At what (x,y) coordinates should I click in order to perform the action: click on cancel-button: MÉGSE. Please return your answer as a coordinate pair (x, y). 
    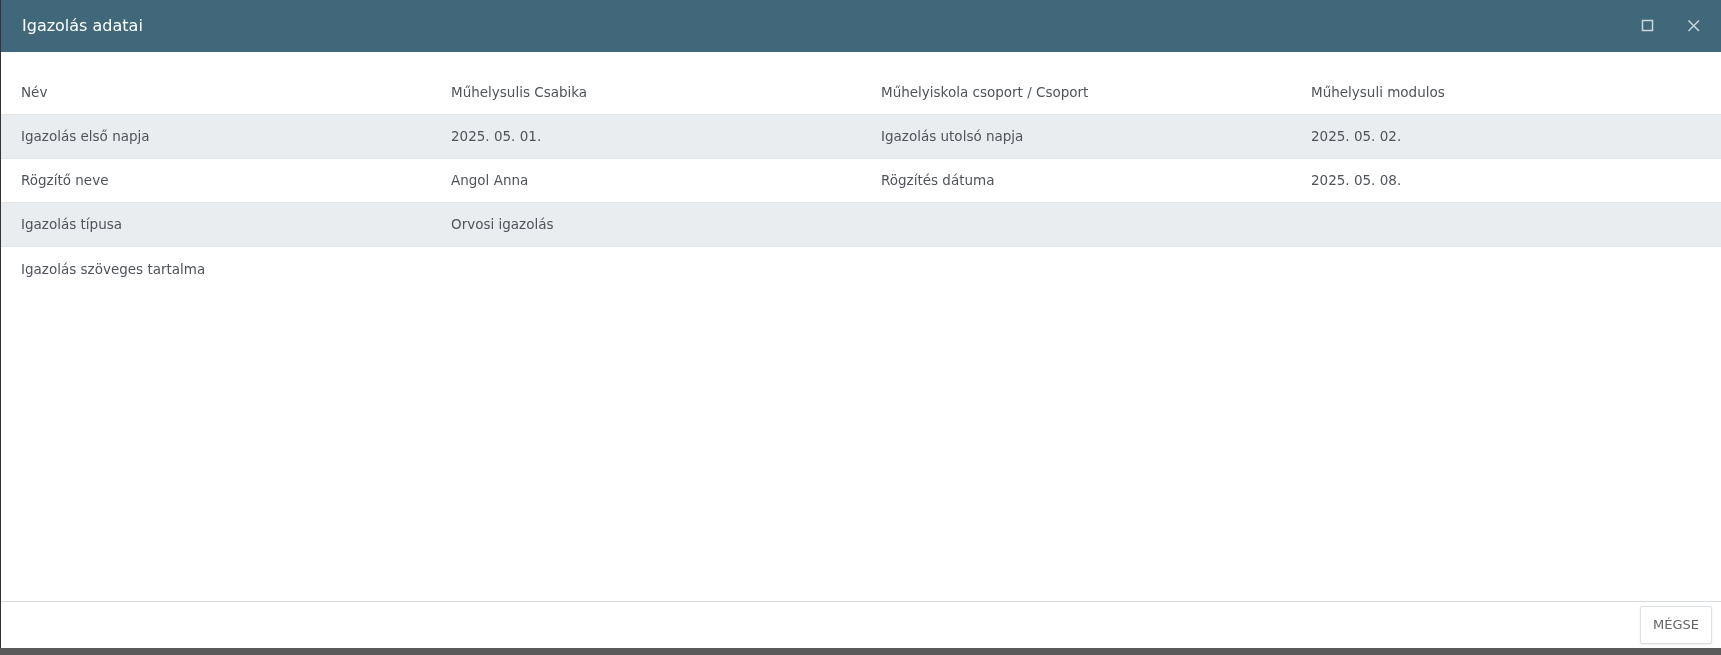
    Looking at the image, I should click on (1676, 625).